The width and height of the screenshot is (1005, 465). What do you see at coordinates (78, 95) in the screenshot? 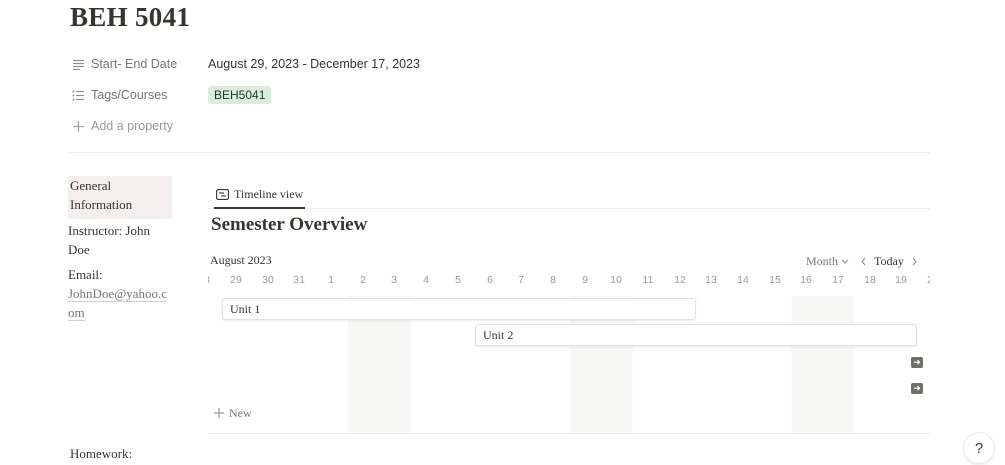
I see `list-icon` at bounding box center [78, 95].